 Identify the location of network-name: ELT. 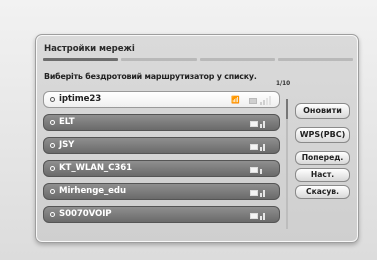
(67, 122).